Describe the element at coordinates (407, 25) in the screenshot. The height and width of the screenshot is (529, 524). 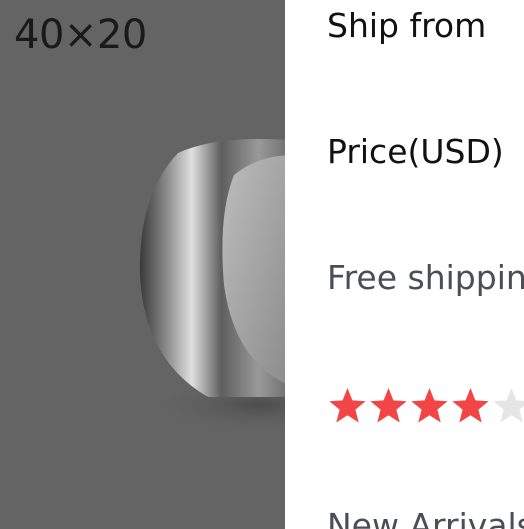
I see `ship-from-label: Ship from` at that location.